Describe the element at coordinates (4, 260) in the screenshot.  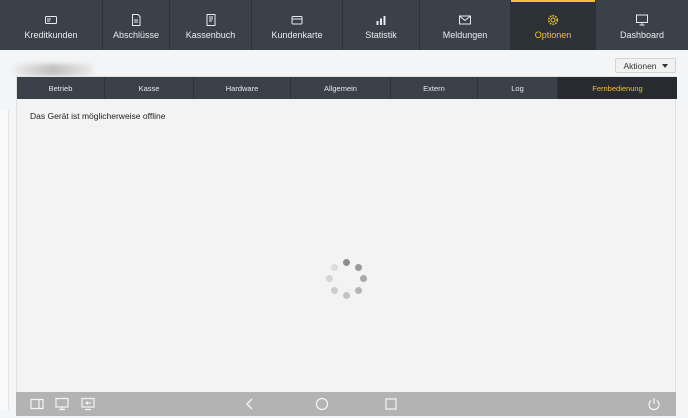
I see `side-strip` at that location.